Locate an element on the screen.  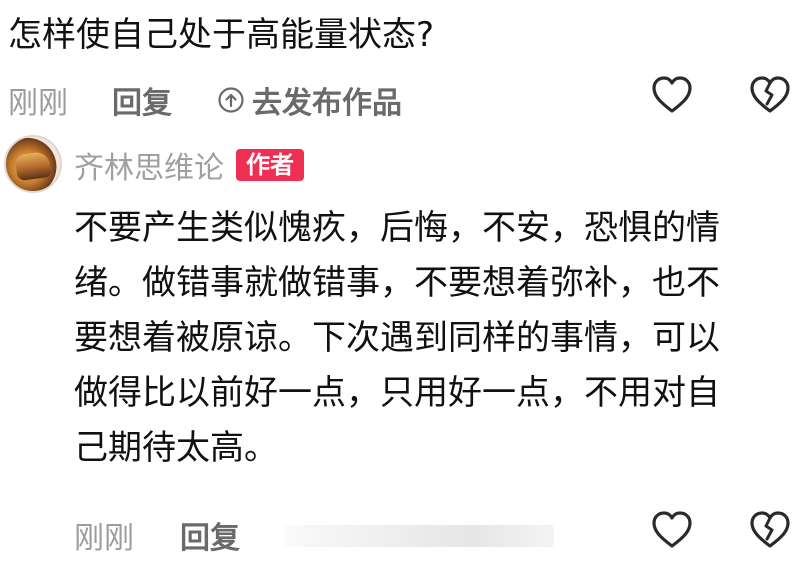
comment-line: 做得比以前好一点，只用好一点，不用对自 is located at coordinates (397, 393).